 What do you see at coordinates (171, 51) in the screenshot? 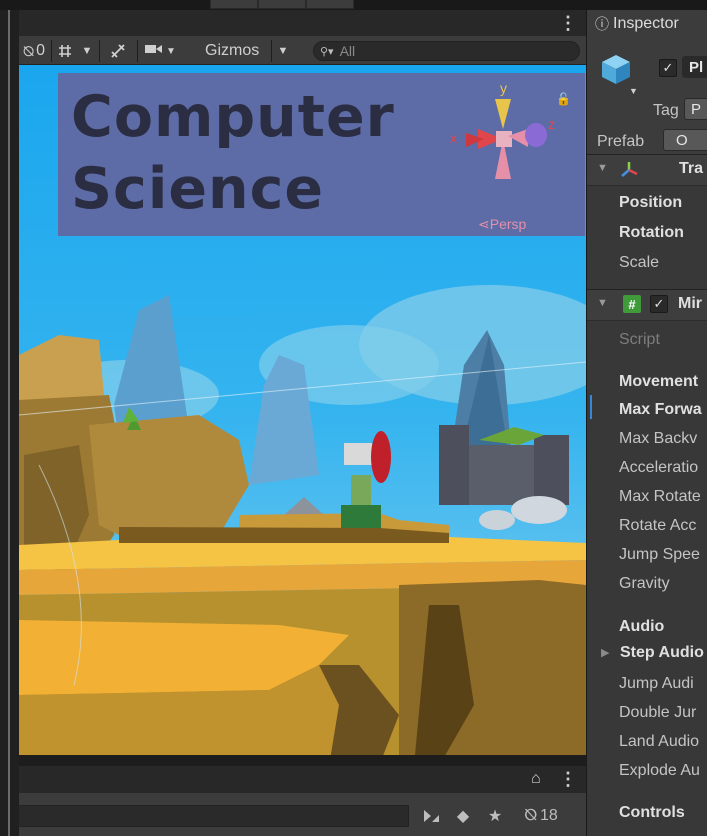
I see `chevron-down-icon: ▼` at bounding box center [171, 51].